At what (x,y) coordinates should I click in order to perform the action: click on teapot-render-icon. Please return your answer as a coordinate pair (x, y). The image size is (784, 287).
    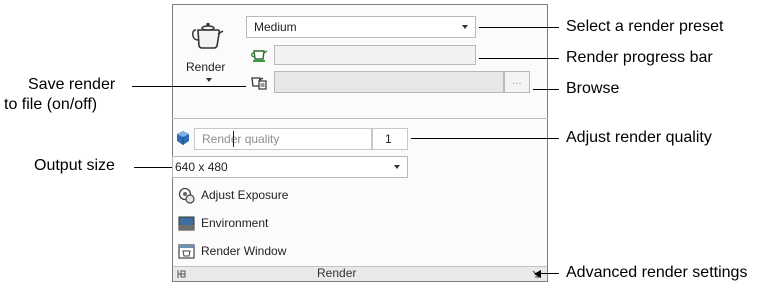
    Looking at the image, I should click on (208, 36).